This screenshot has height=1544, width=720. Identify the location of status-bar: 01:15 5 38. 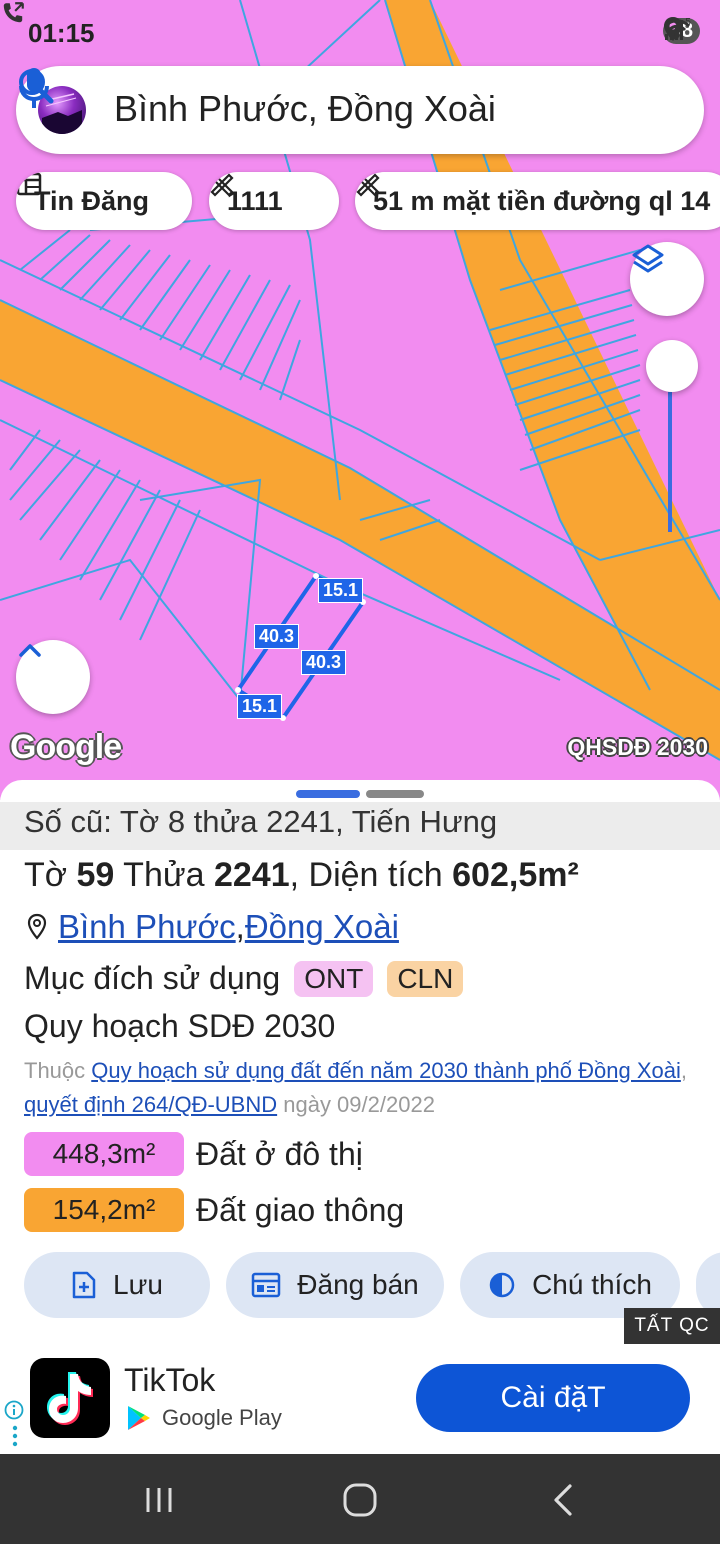
(360, 31).